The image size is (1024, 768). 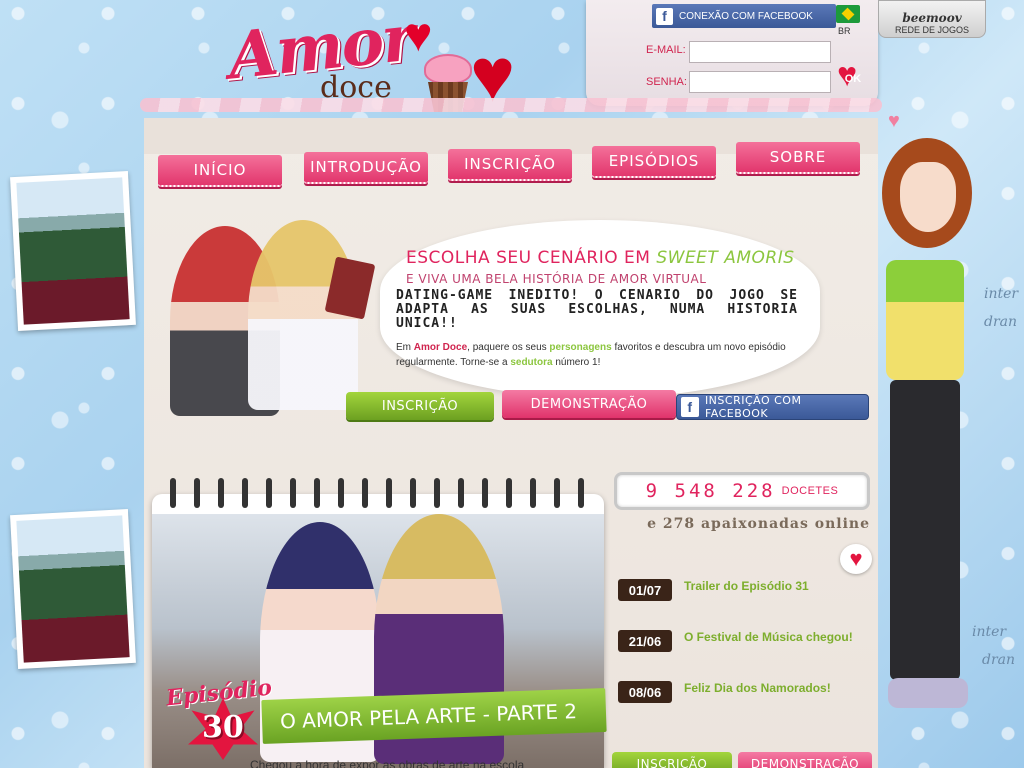 I want to click on signup-button-secondary: Inscrição, so click(x=672, y=760).